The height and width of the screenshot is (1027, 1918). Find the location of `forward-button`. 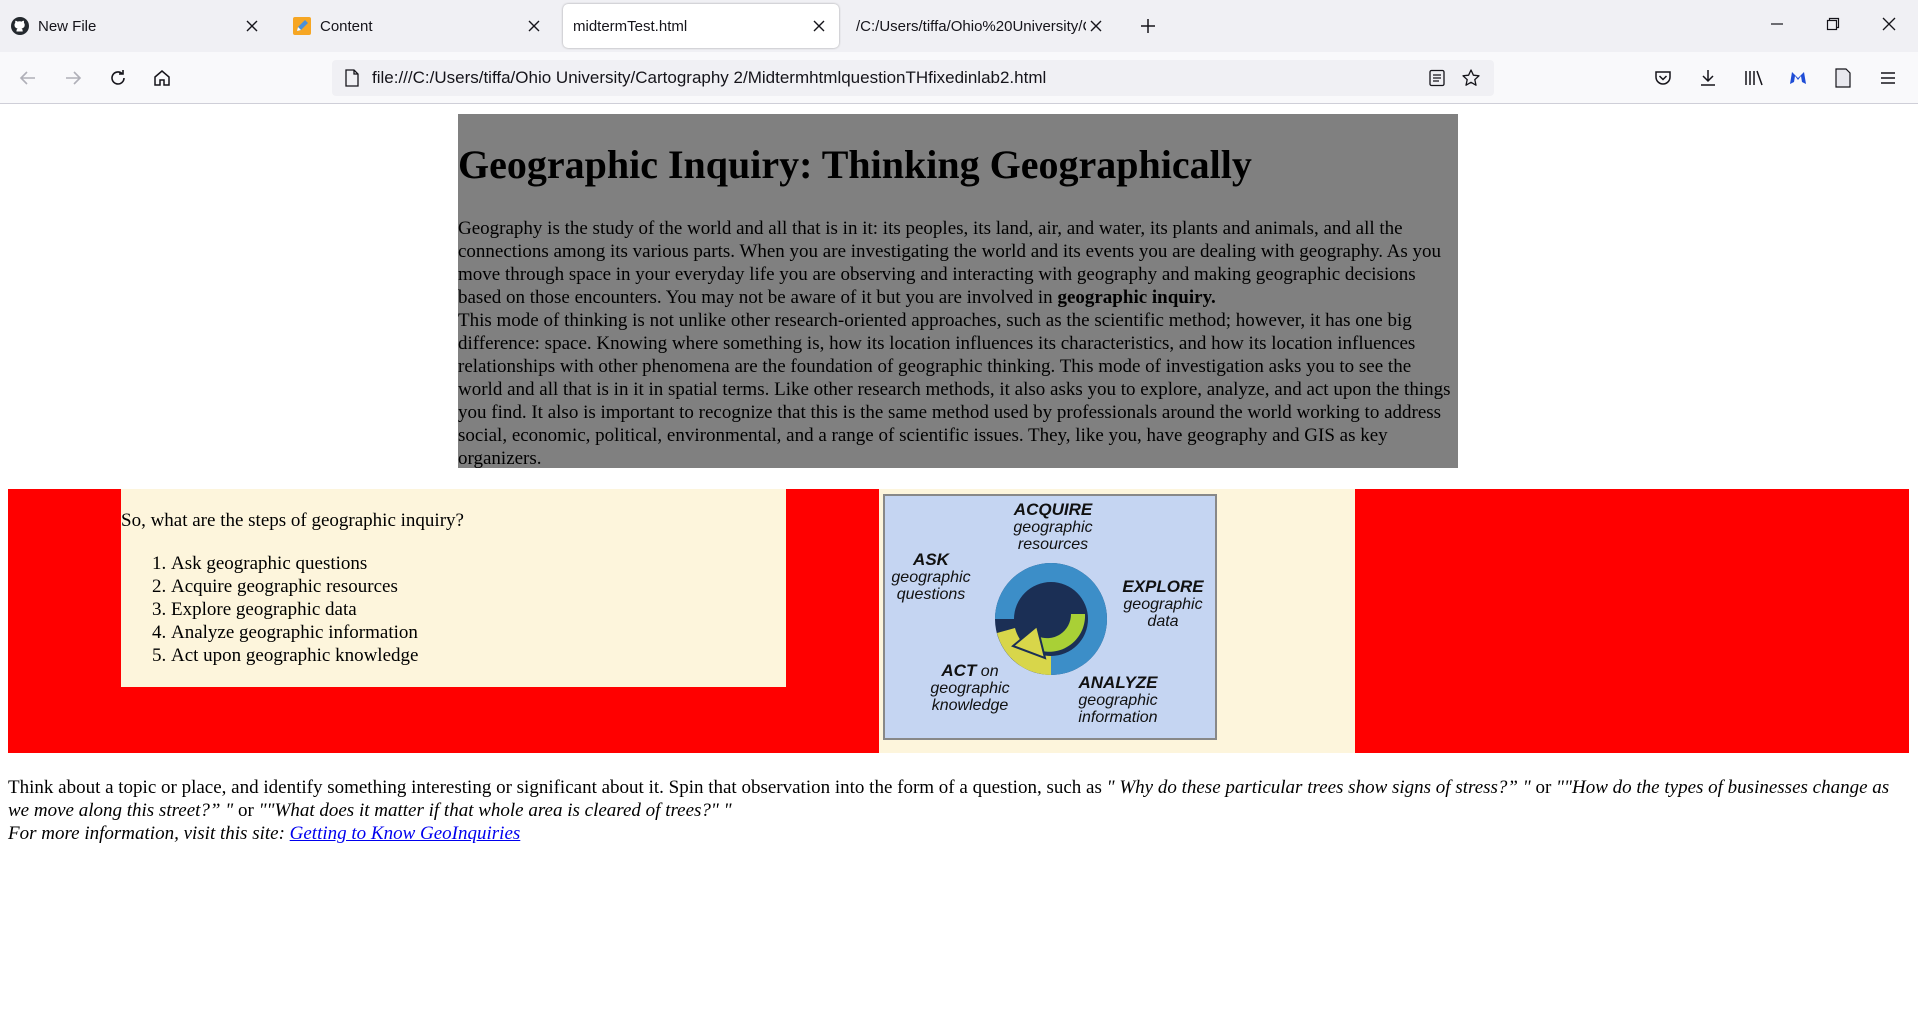

forward-button is located at coordinates (73, 78).